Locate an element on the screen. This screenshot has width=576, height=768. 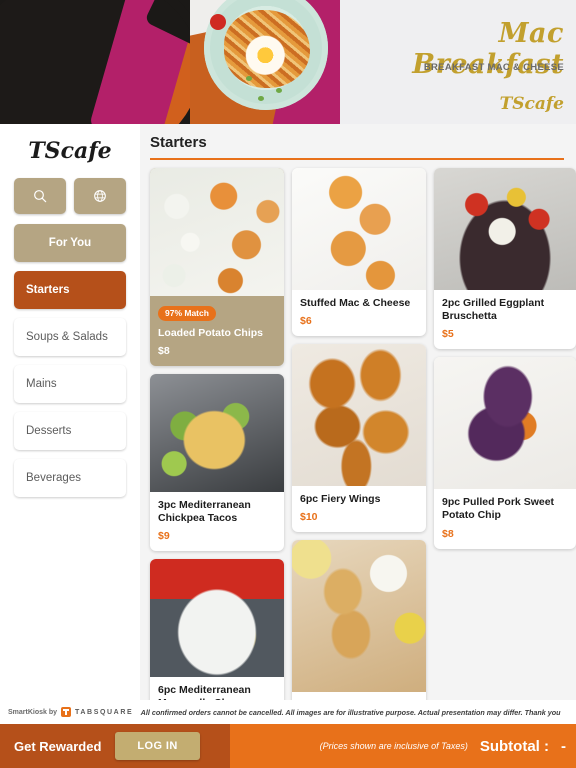
menu-card: 9pc Pulled Pork Sweet Potato Chip $8 is located at coordinates (505, 453).